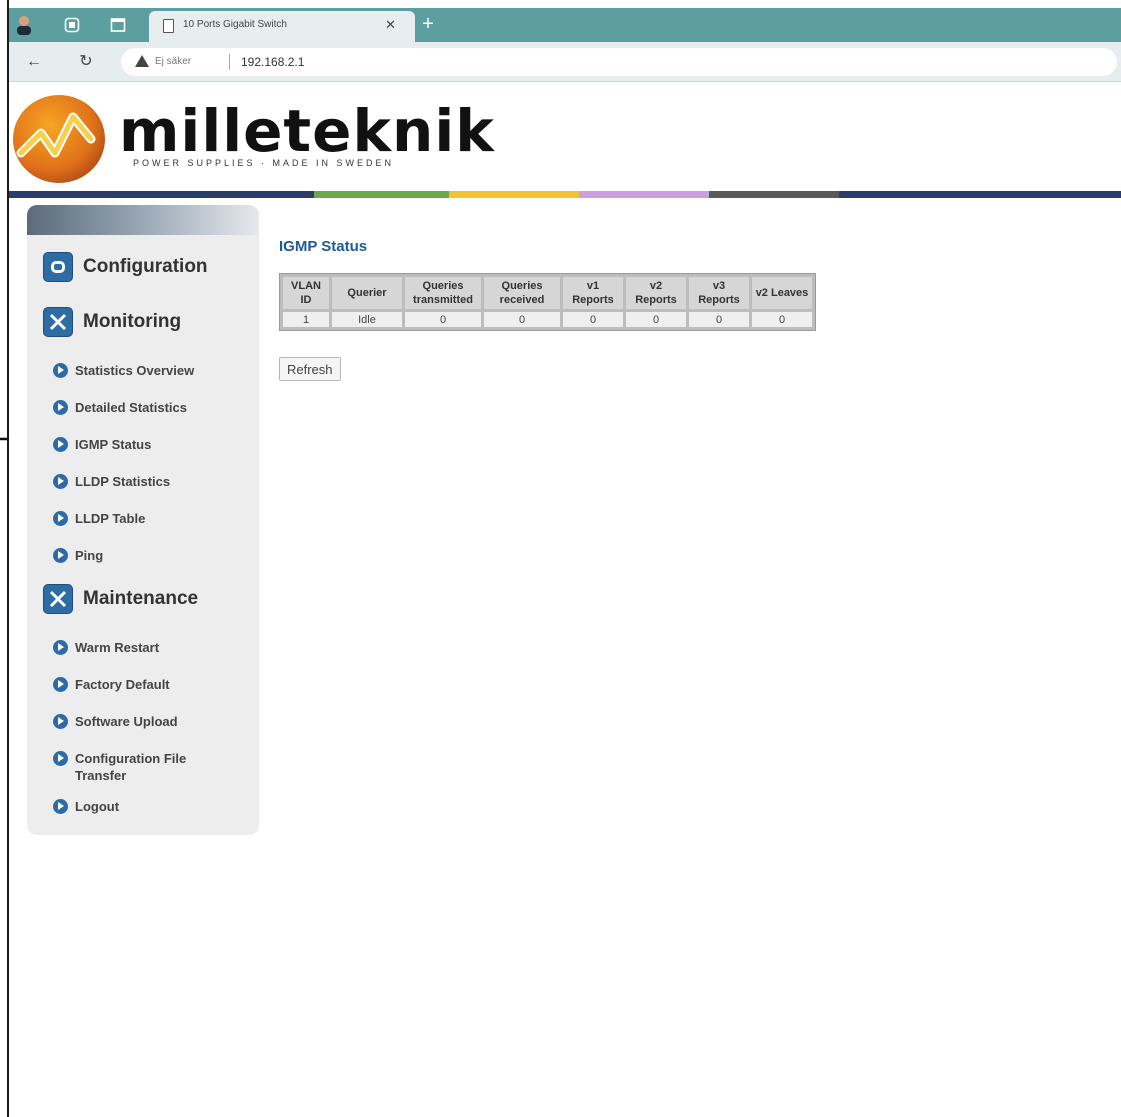 The height and width of the screenshot is (1117, 1121). I want to click on sidebar-item-label: Ping, so click(89, 555).